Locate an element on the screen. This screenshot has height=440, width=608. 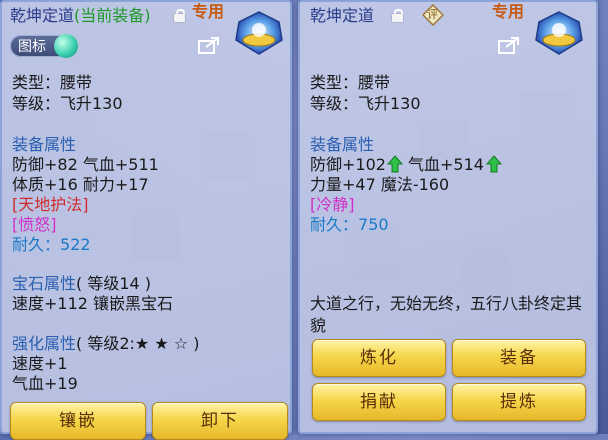
equipped-tag: (当前装备) is located at coordinates (112, 15).